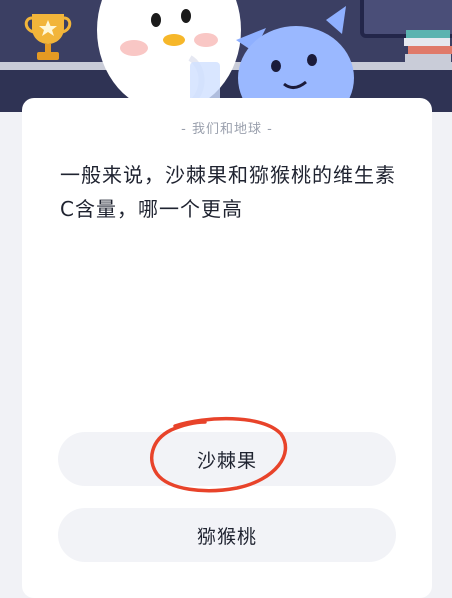 The image size is (452, 598). I want to click on option-label-2: 猕猴桃, so click(226, 536).